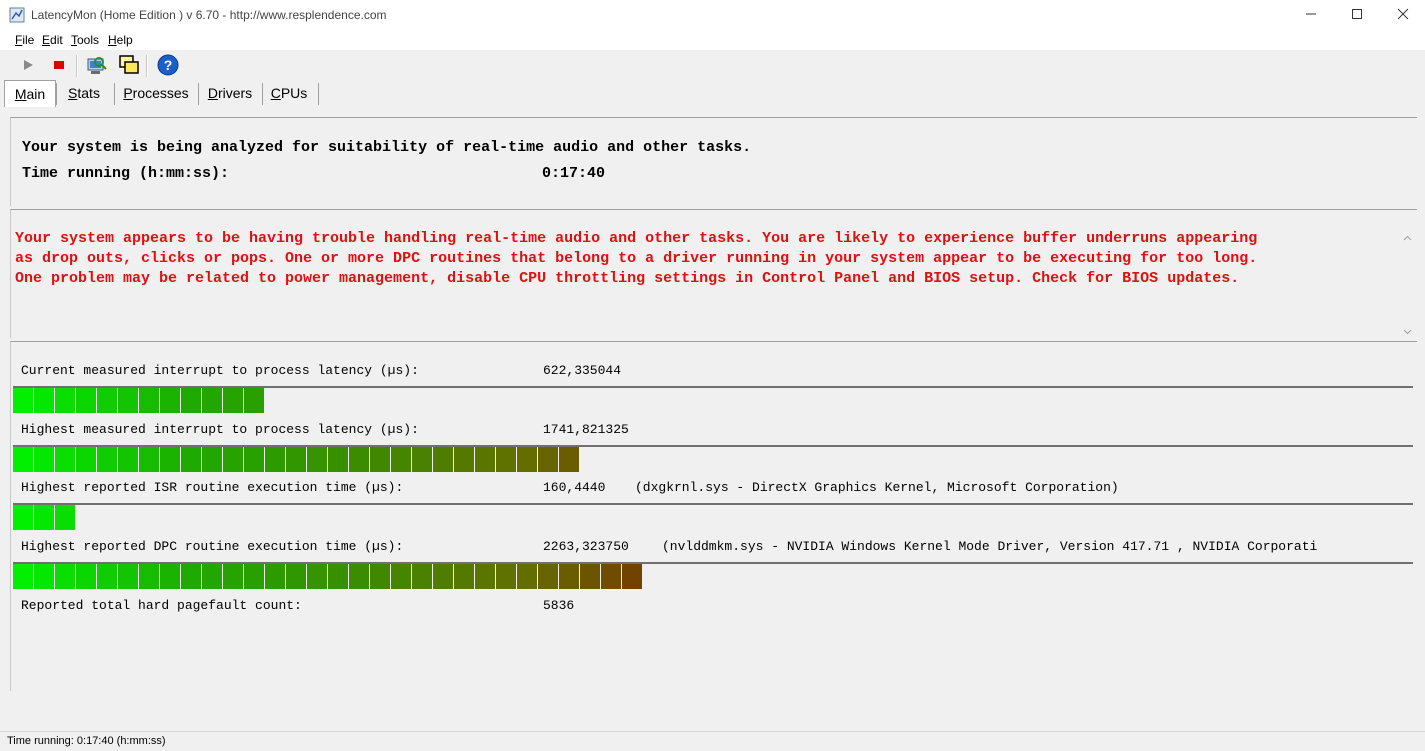 This screenshot has height=751, width=1425. I want to click on stop-button, so click(59, 66).